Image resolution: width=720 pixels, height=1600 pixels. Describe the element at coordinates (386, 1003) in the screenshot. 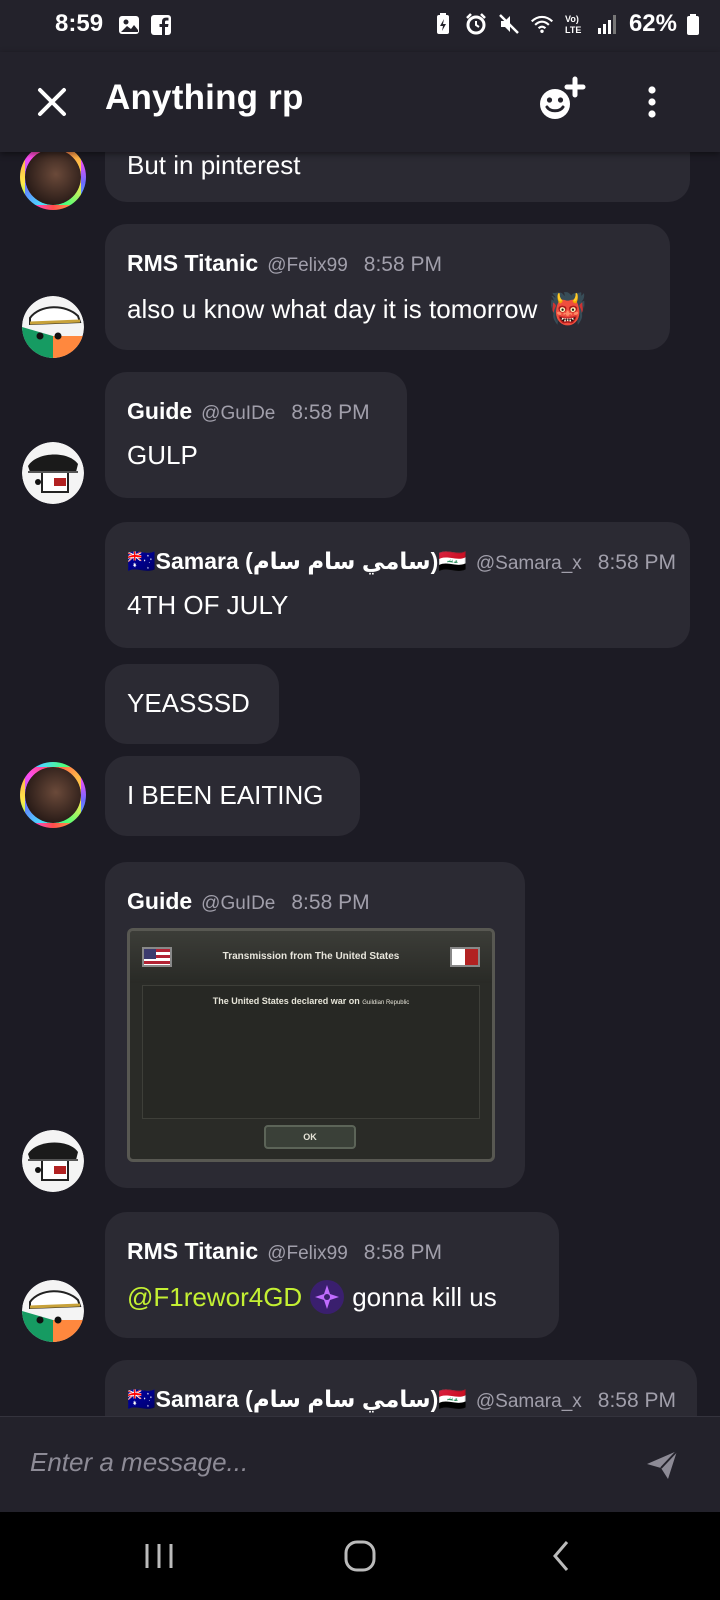

I see `attachment-target: Guildian Republic` at that location.